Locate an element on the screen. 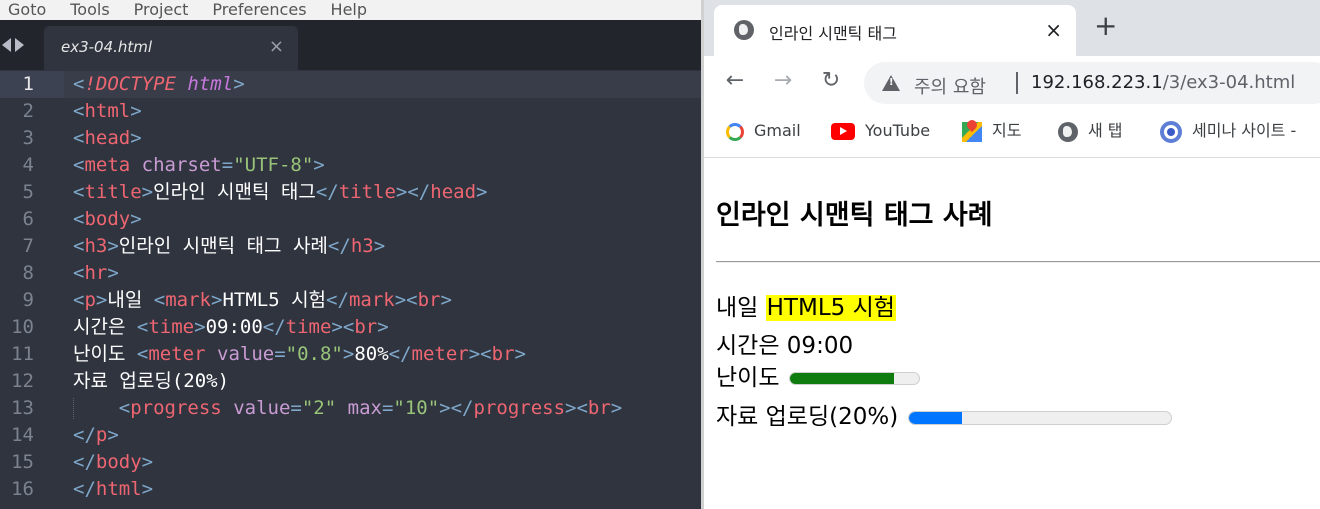  code-line: 8 <hr> is located at coordinates (350, 273).